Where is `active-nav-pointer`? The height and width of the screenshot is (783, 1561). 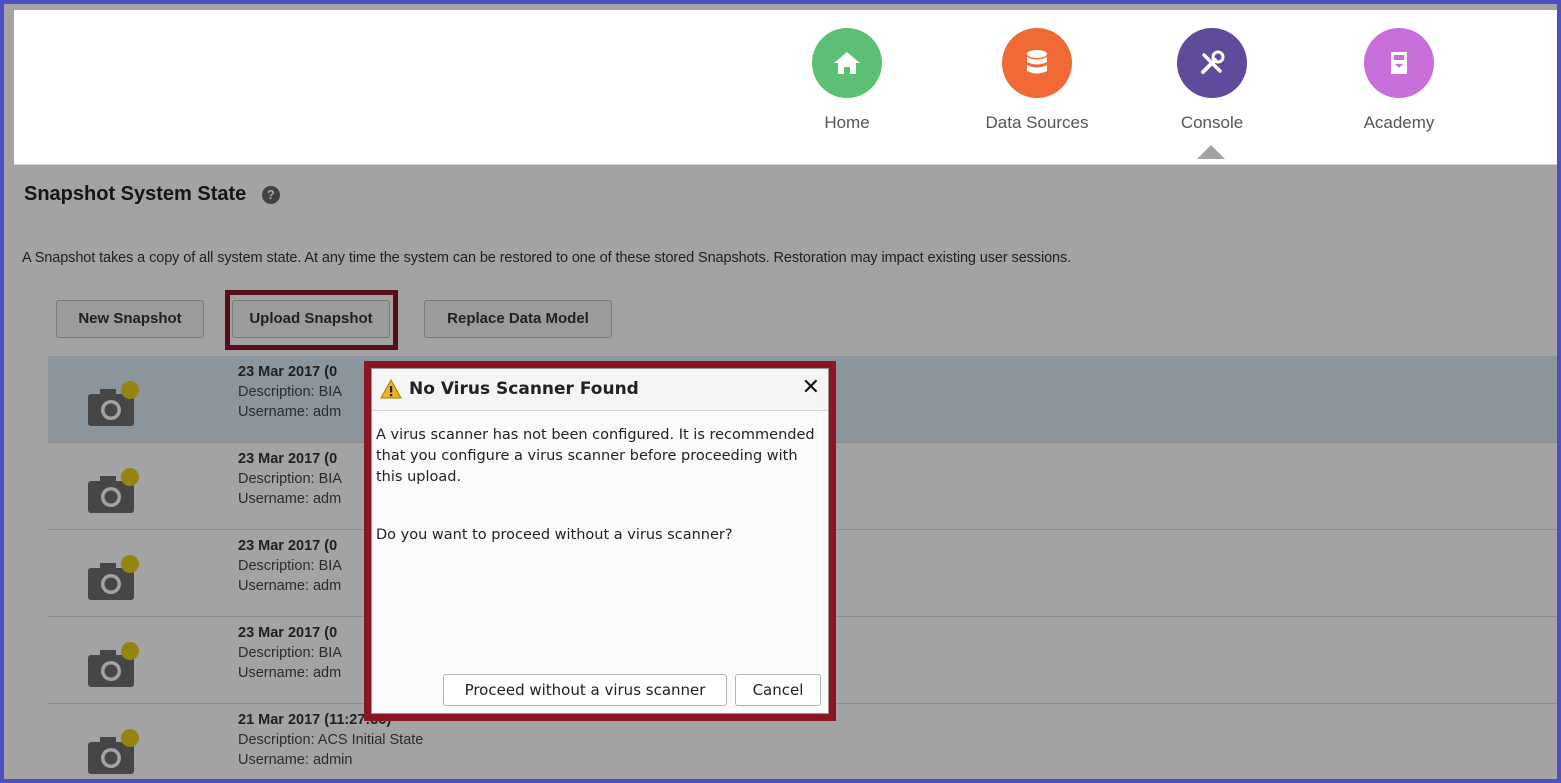 active-nav-pointer is located at coordinates (1211, 152).